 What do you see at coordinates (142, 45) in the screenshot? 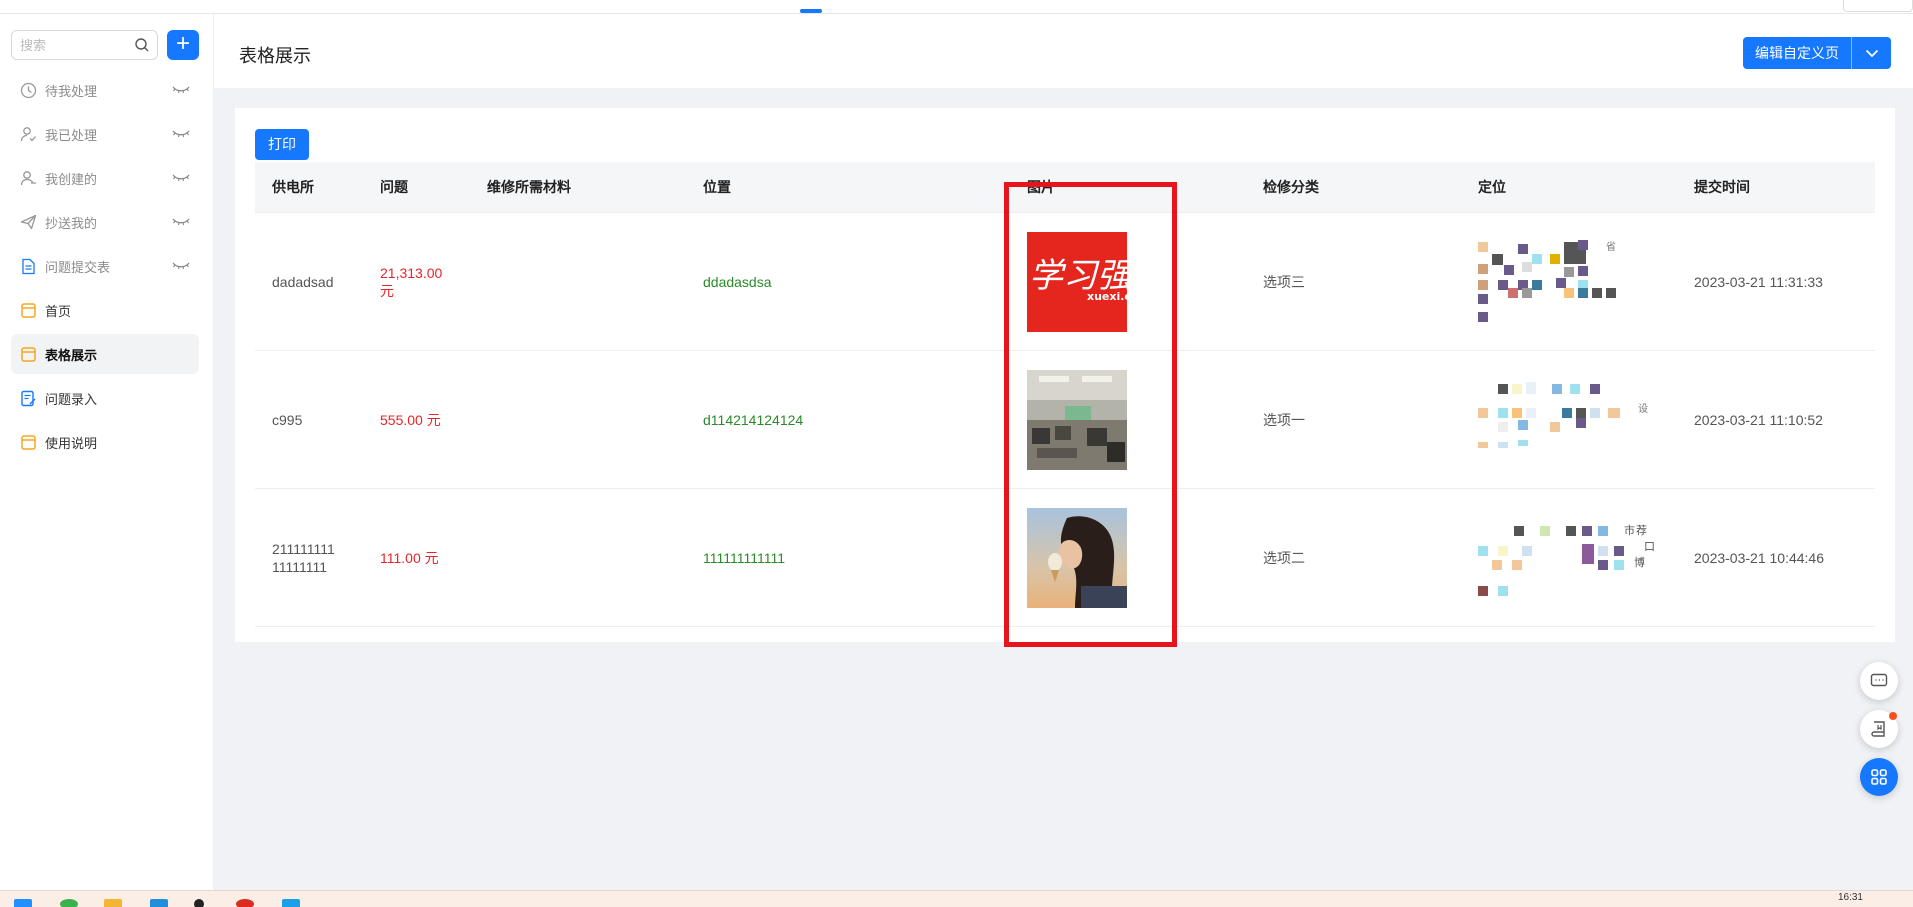
I see `search-icon` at bounding box center [142, 45].